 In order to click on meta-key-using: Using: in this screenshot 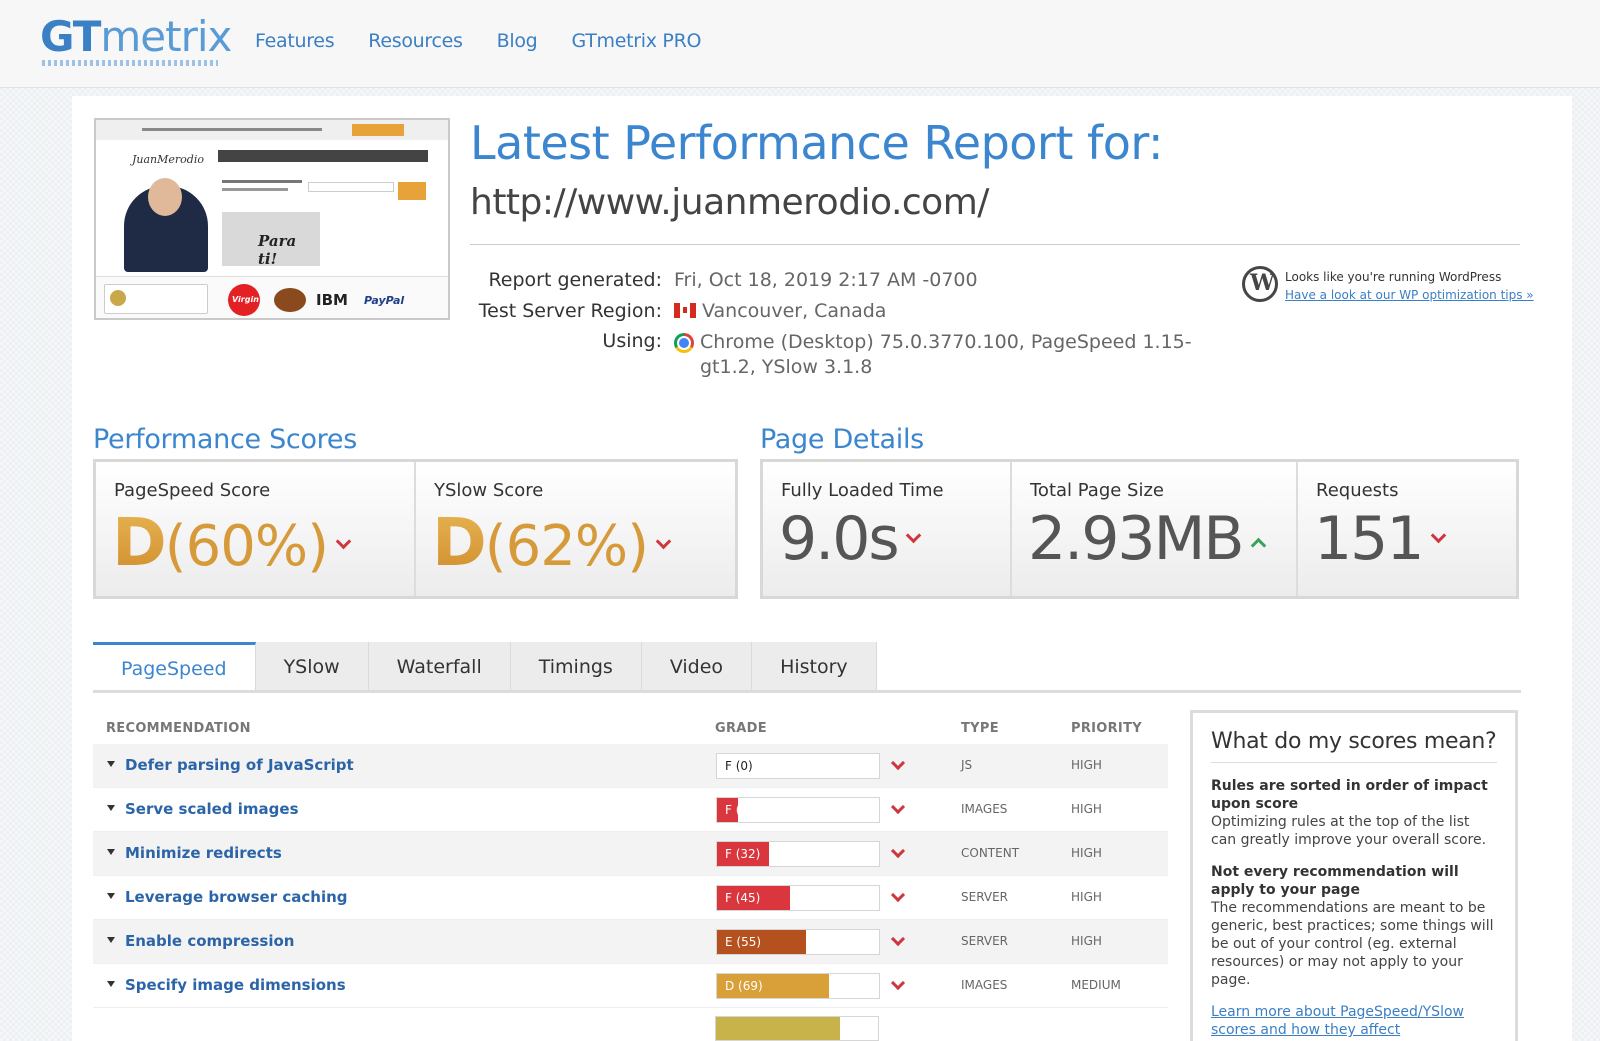, I will do `click(632, 341)`.